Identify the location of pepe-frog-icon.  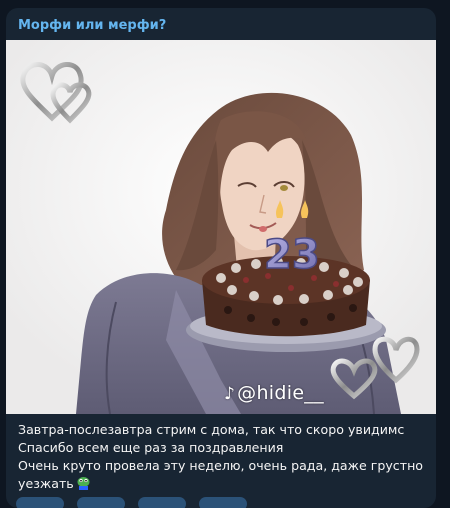
(83, 483).